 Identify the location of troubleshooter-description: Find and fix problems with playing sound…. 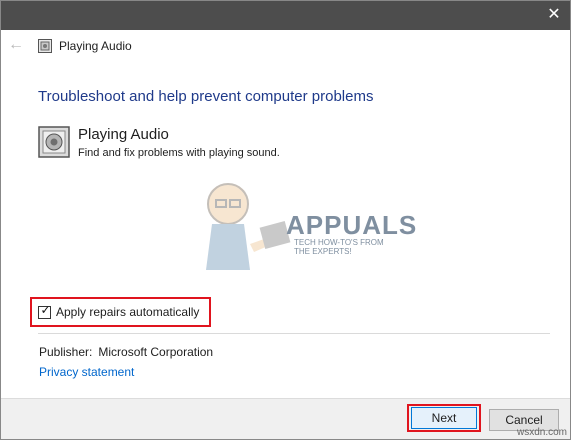
(179, 153).